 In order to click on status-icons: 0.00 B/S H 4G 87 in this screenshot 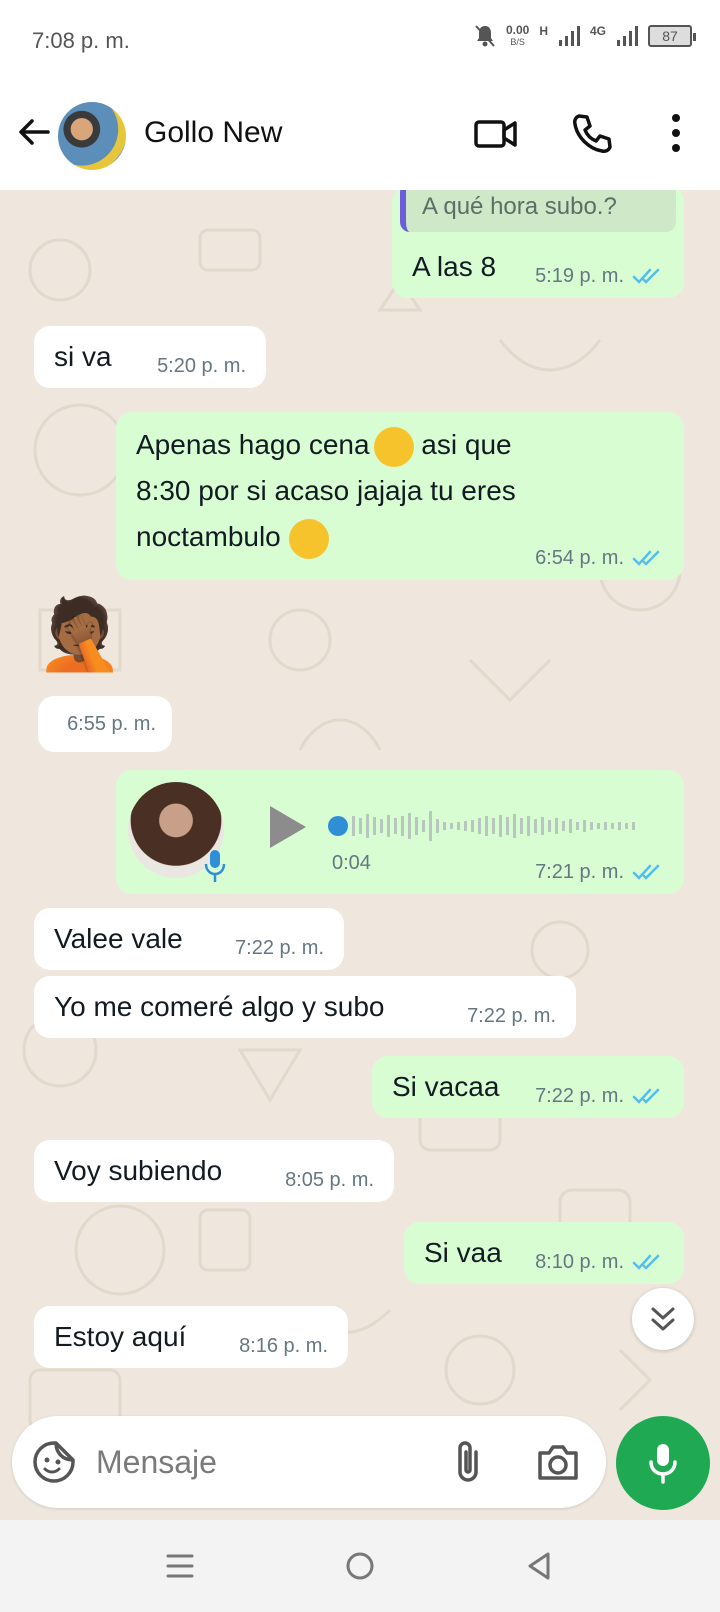, I will do `click(585, 35)`.